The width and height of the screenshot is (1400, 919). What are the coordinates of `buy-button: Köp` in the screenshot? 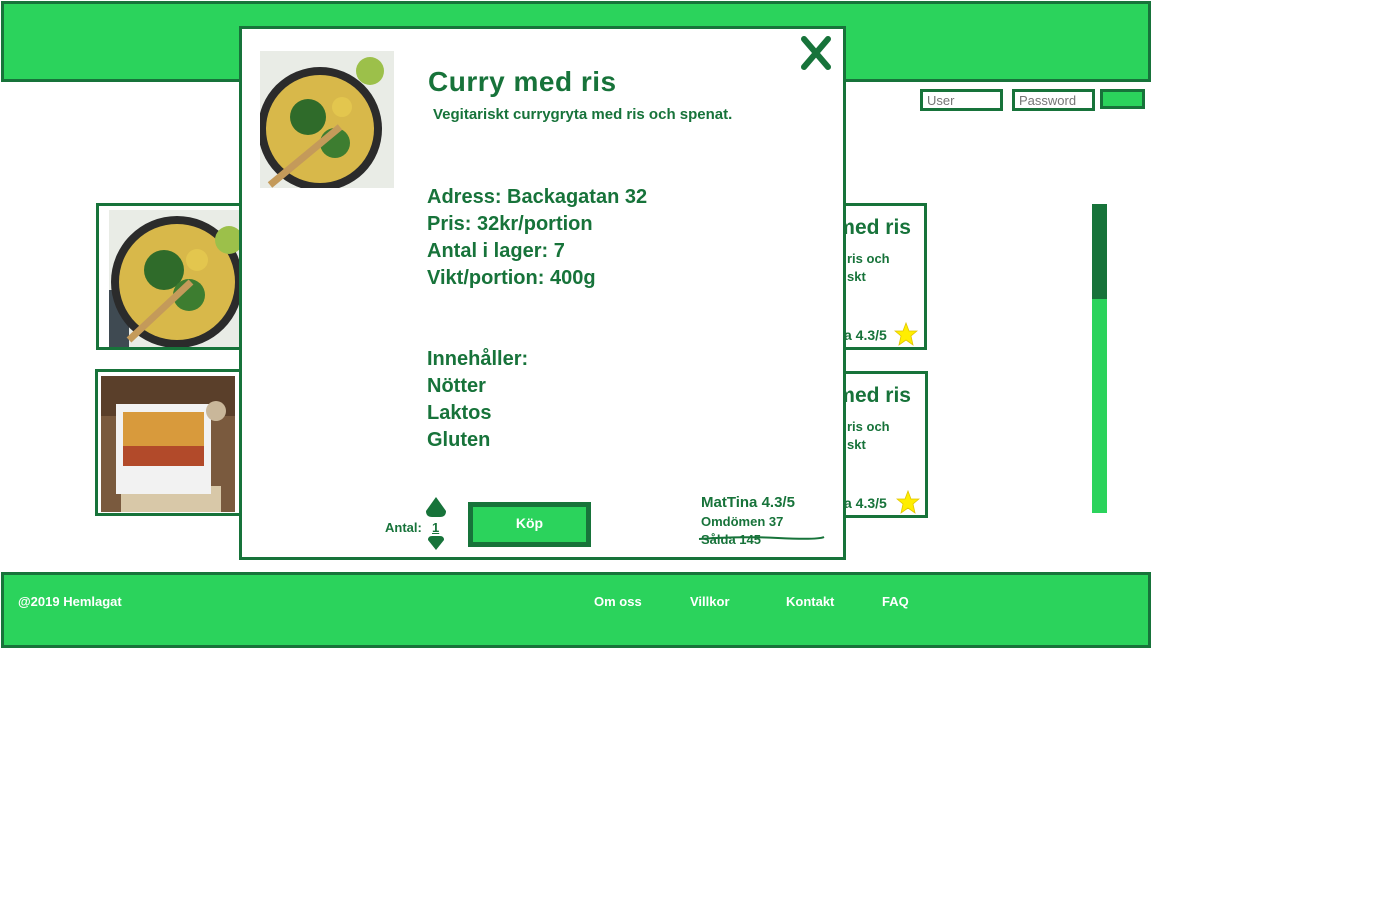 It's located at (529, 524).